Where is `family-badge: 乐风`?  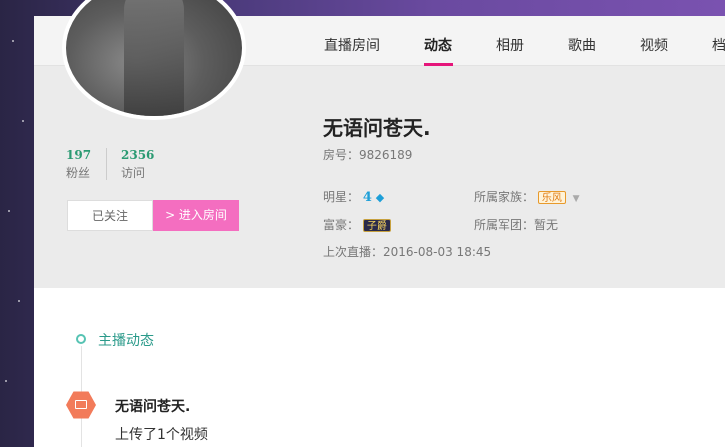 family-badge: 乐风 is located at coordinates (551, 197).